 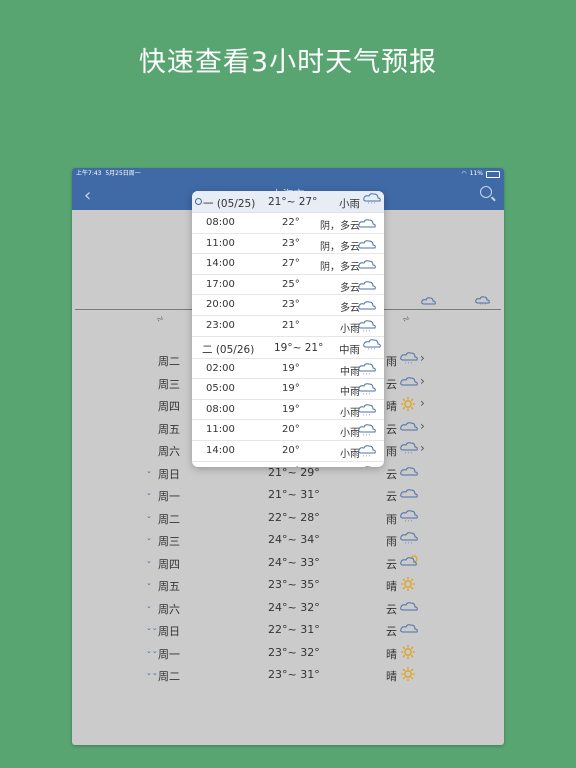 I want to click on hour-time: 05:00, so click(x=220, y=389).